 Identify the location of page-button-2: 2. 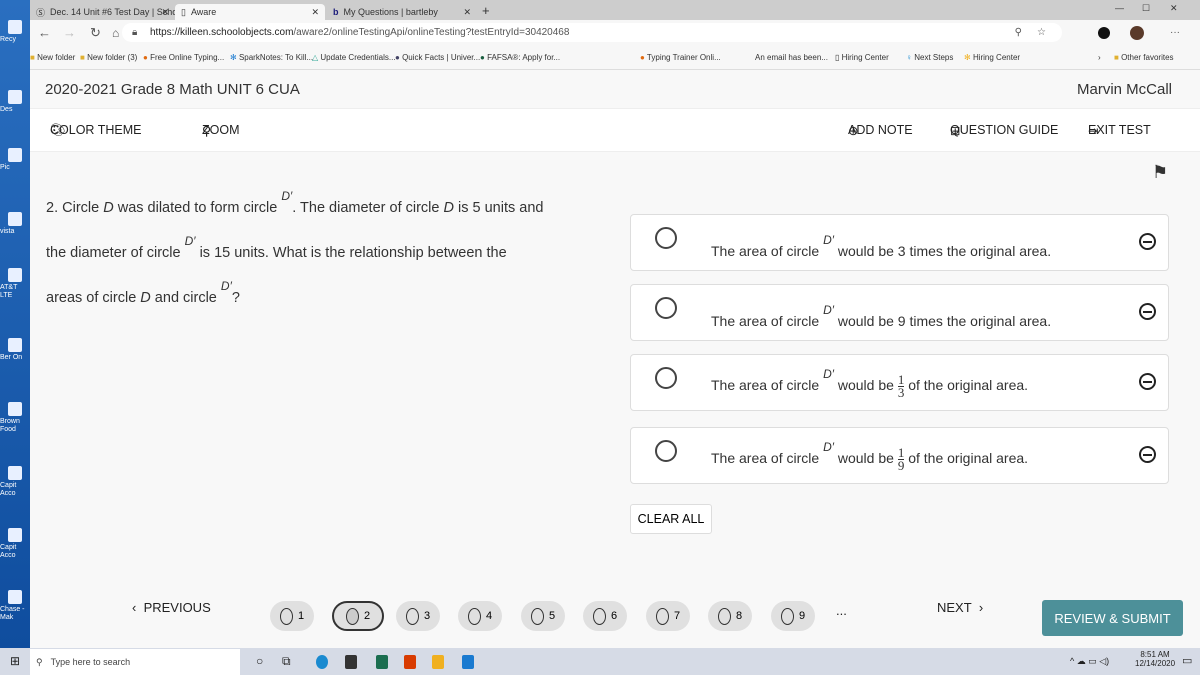
(358, 616).